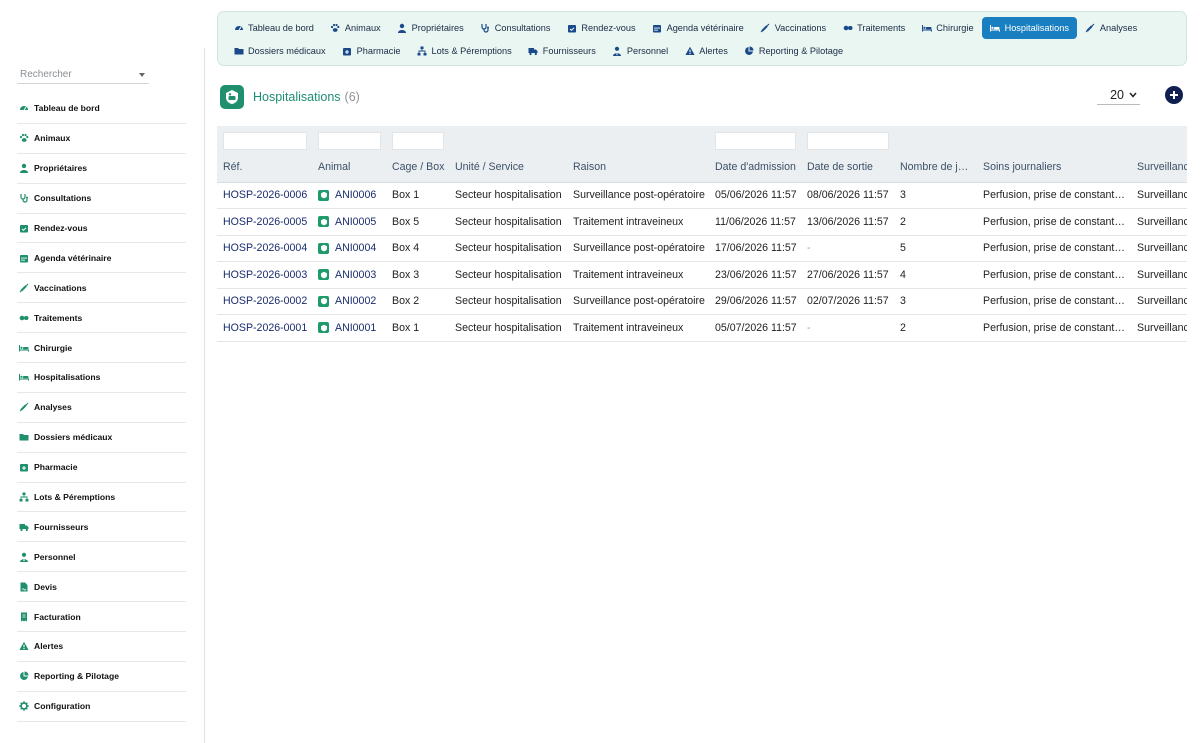 This screenshot has width=1200, height=743. What do you see at coordinates (755, 301) in the screenshot?
I see `cell-date-d-admission: 29/06/2026 11:57` at bounding box center [755, 301].